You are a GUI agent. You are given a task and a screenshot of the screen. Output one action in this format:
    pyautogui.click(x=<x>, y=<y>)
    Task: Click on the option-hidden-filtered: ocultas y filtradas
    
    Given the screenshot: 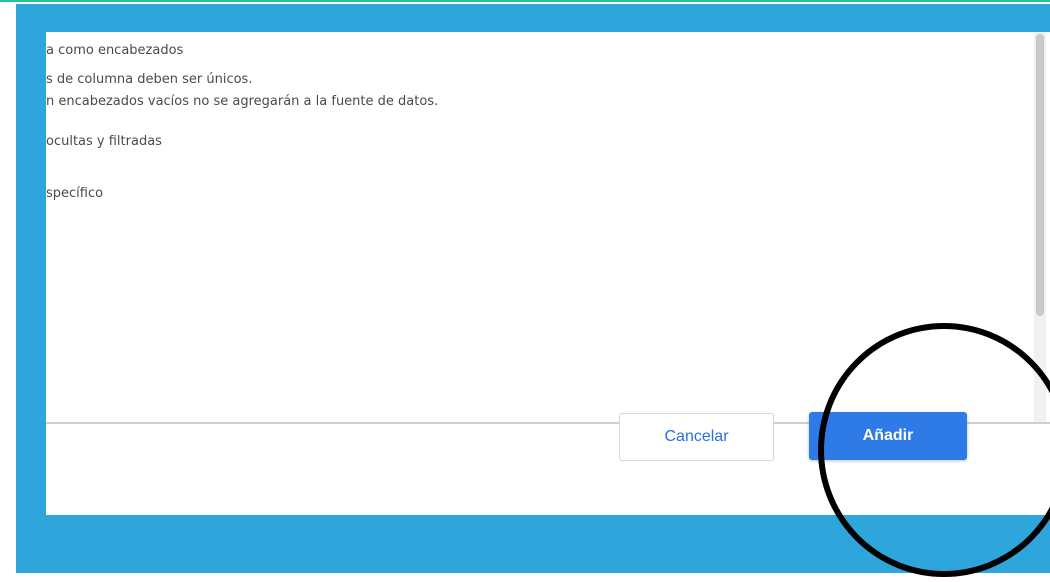 What is the action you would take?
    pyautogui.click(x=104, y=141)
    